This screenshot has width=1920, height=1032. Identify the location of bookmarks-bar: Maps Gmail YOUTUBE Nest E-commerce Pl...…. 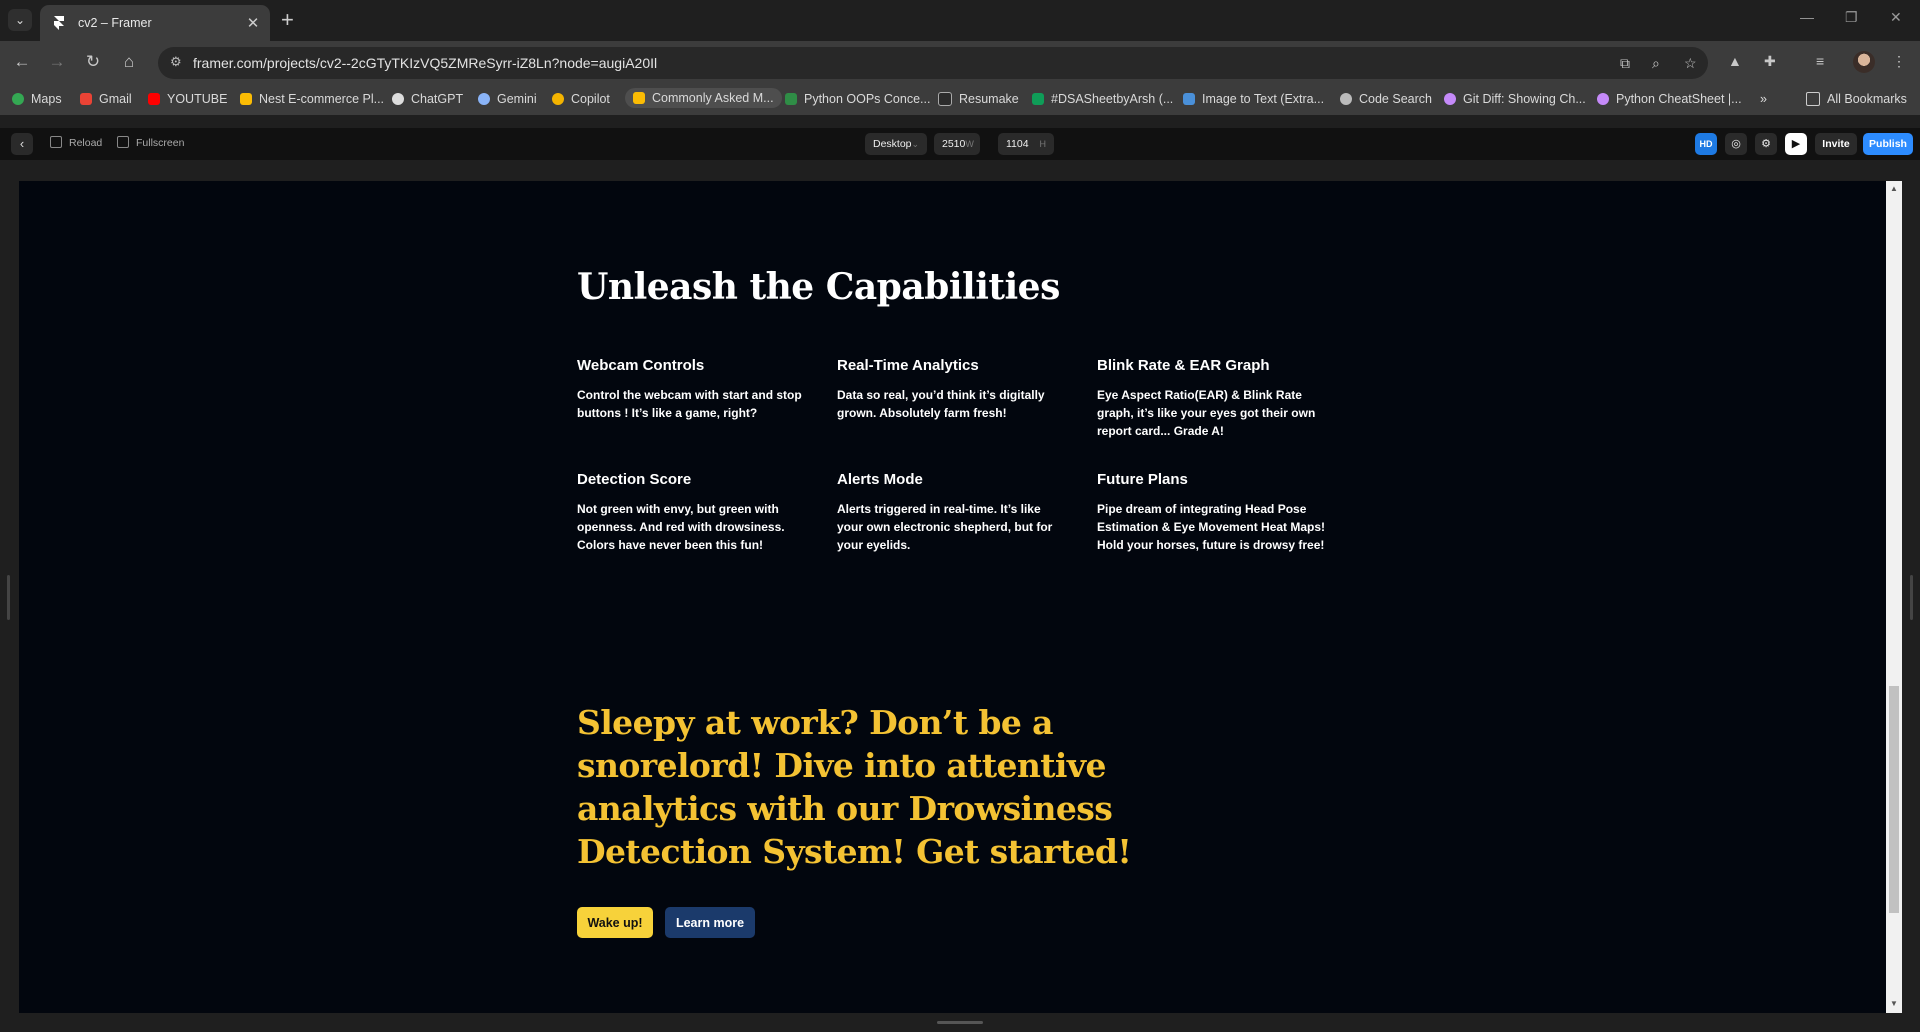
(960, 100).